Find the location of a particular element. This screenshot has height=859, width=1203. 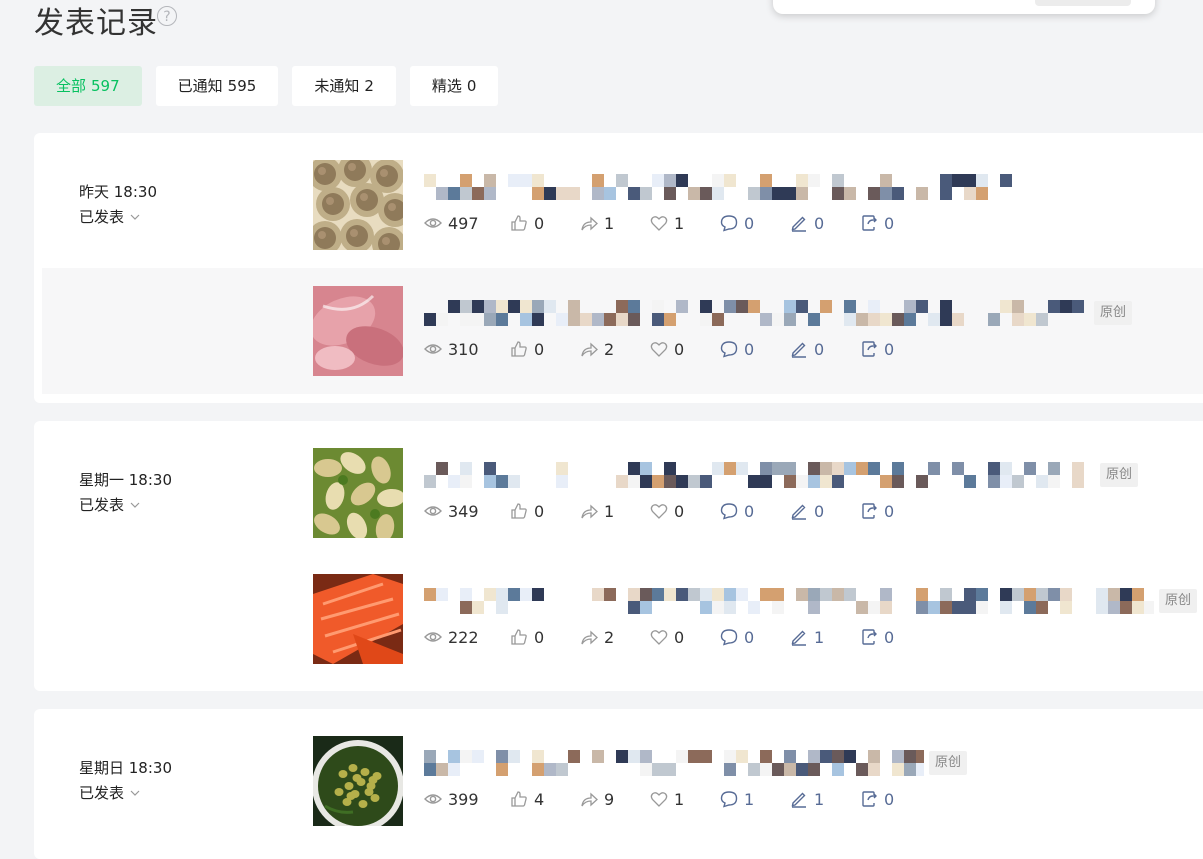

food-raw-meat-photo is located at coordinates (358, 331).